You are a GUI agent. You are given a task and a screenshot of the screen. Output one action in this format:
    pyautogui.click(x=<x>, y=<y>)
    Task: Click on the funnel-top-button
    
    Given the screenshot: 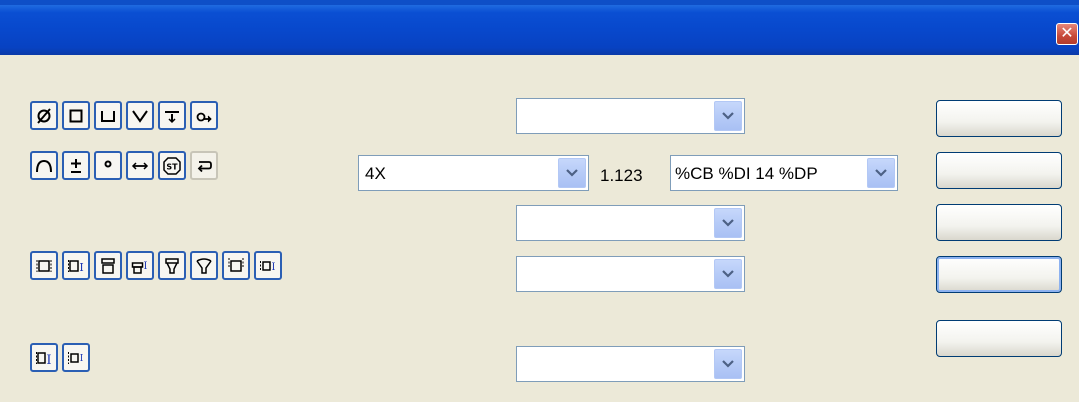 What is the action you would take?
    pyautogui.click(x=204, y=265)
    